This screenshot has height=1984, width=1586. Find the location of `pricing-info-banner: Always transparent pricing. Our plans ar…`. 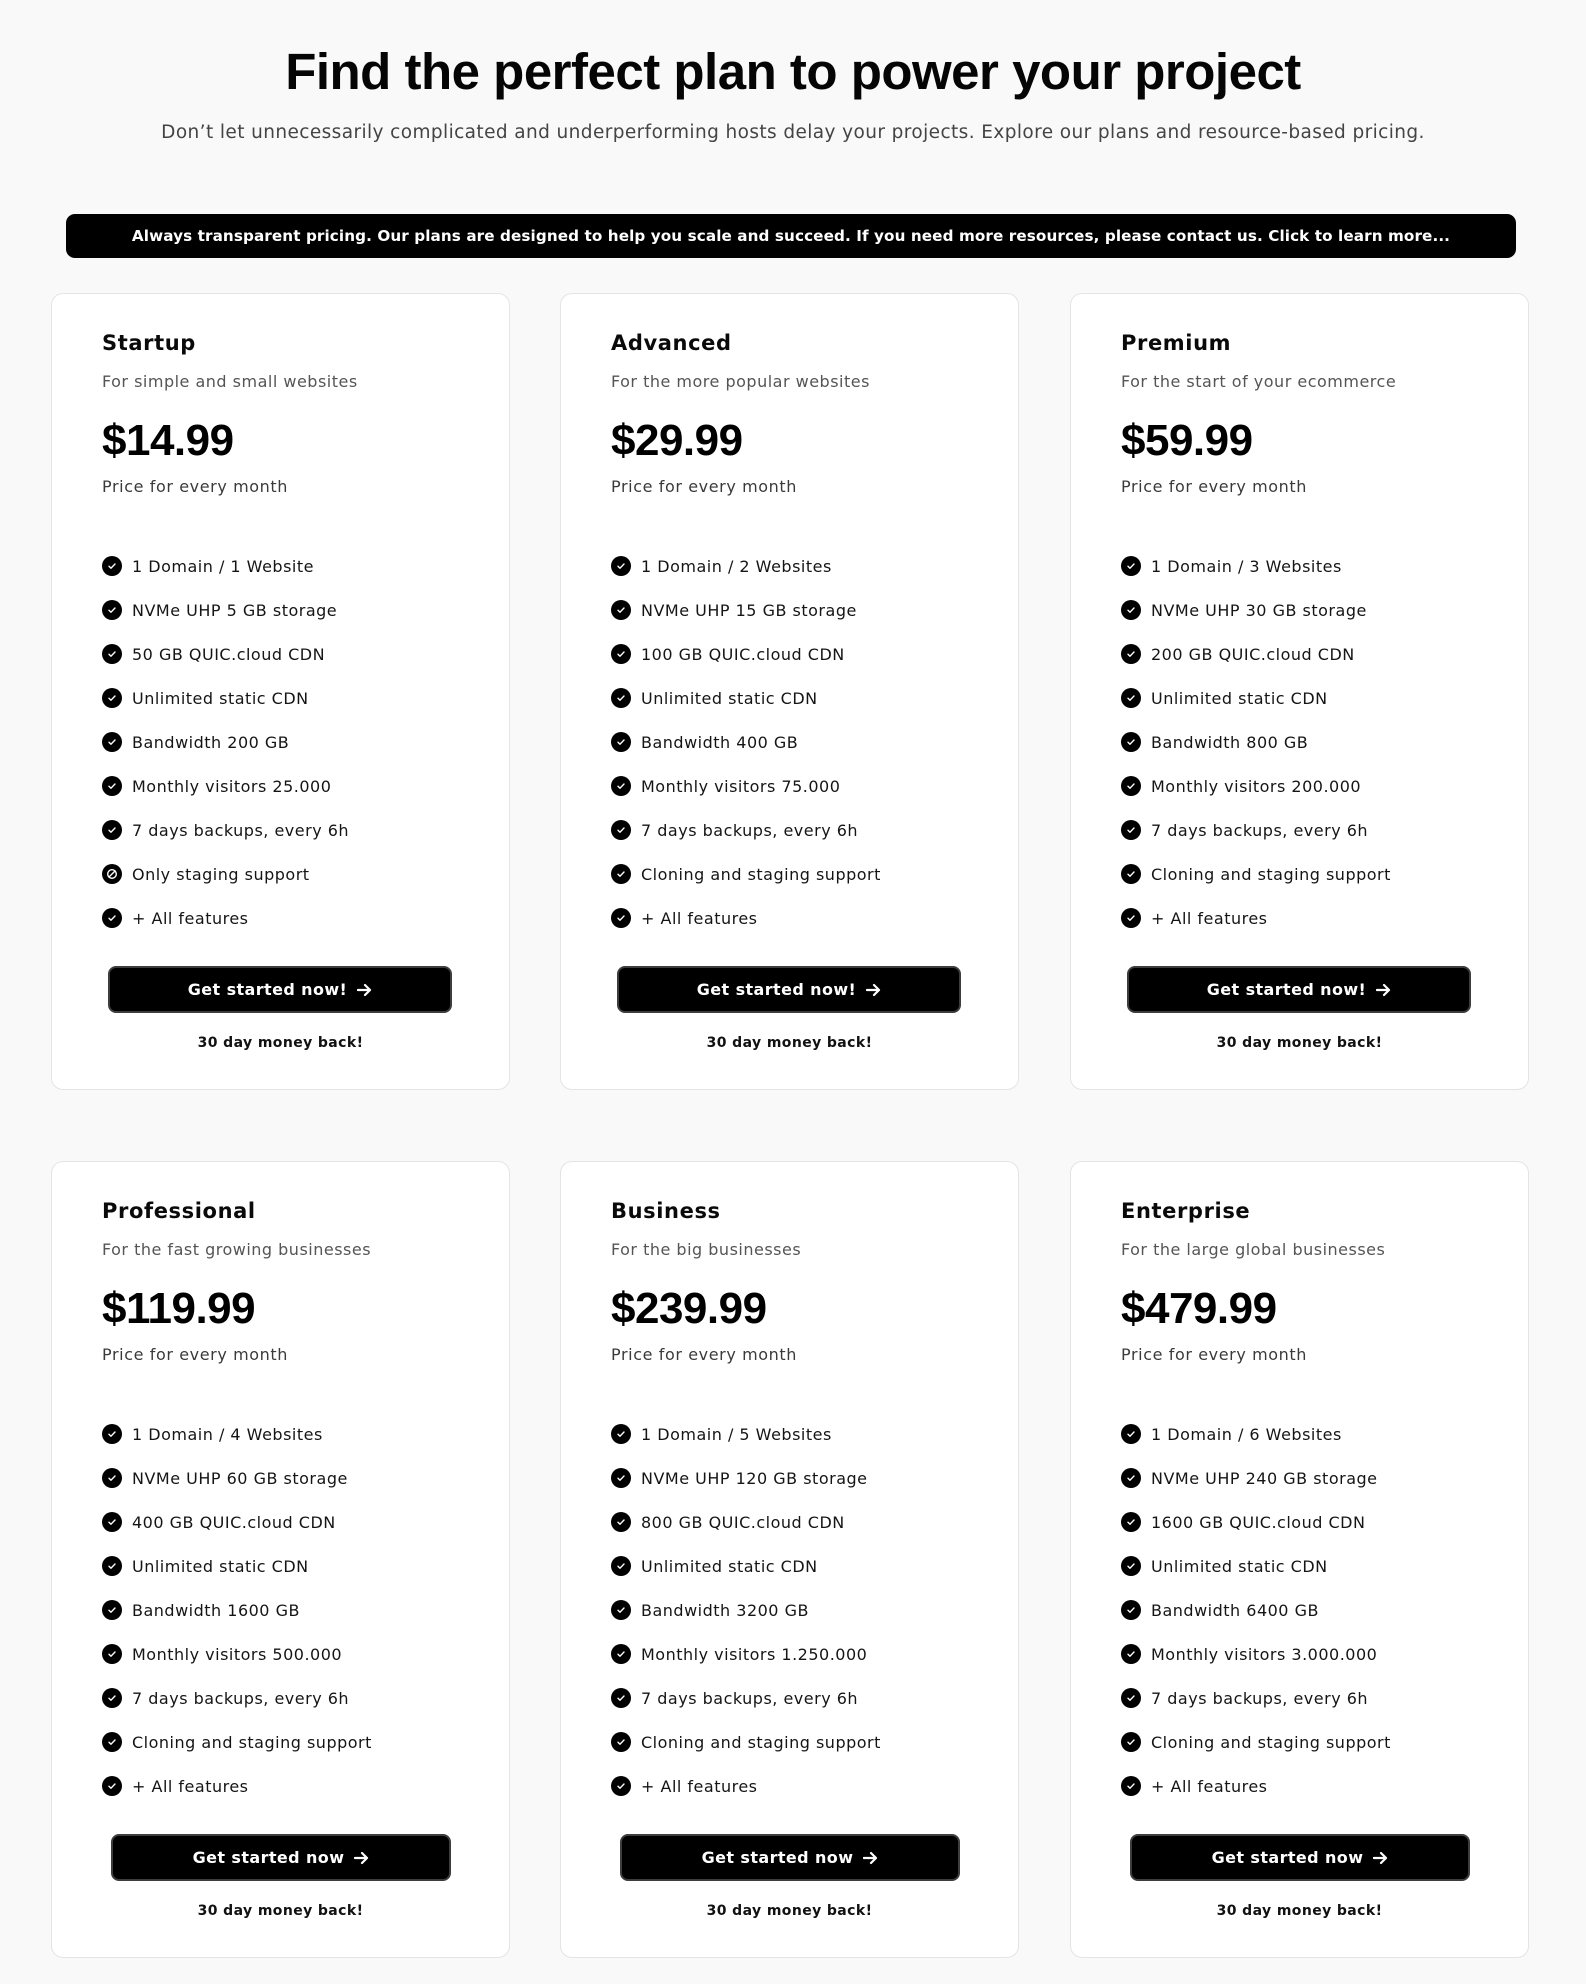

pricing-info-banner: Always transparent pricing. Our plans ar… is located at coordinates (791, 236).